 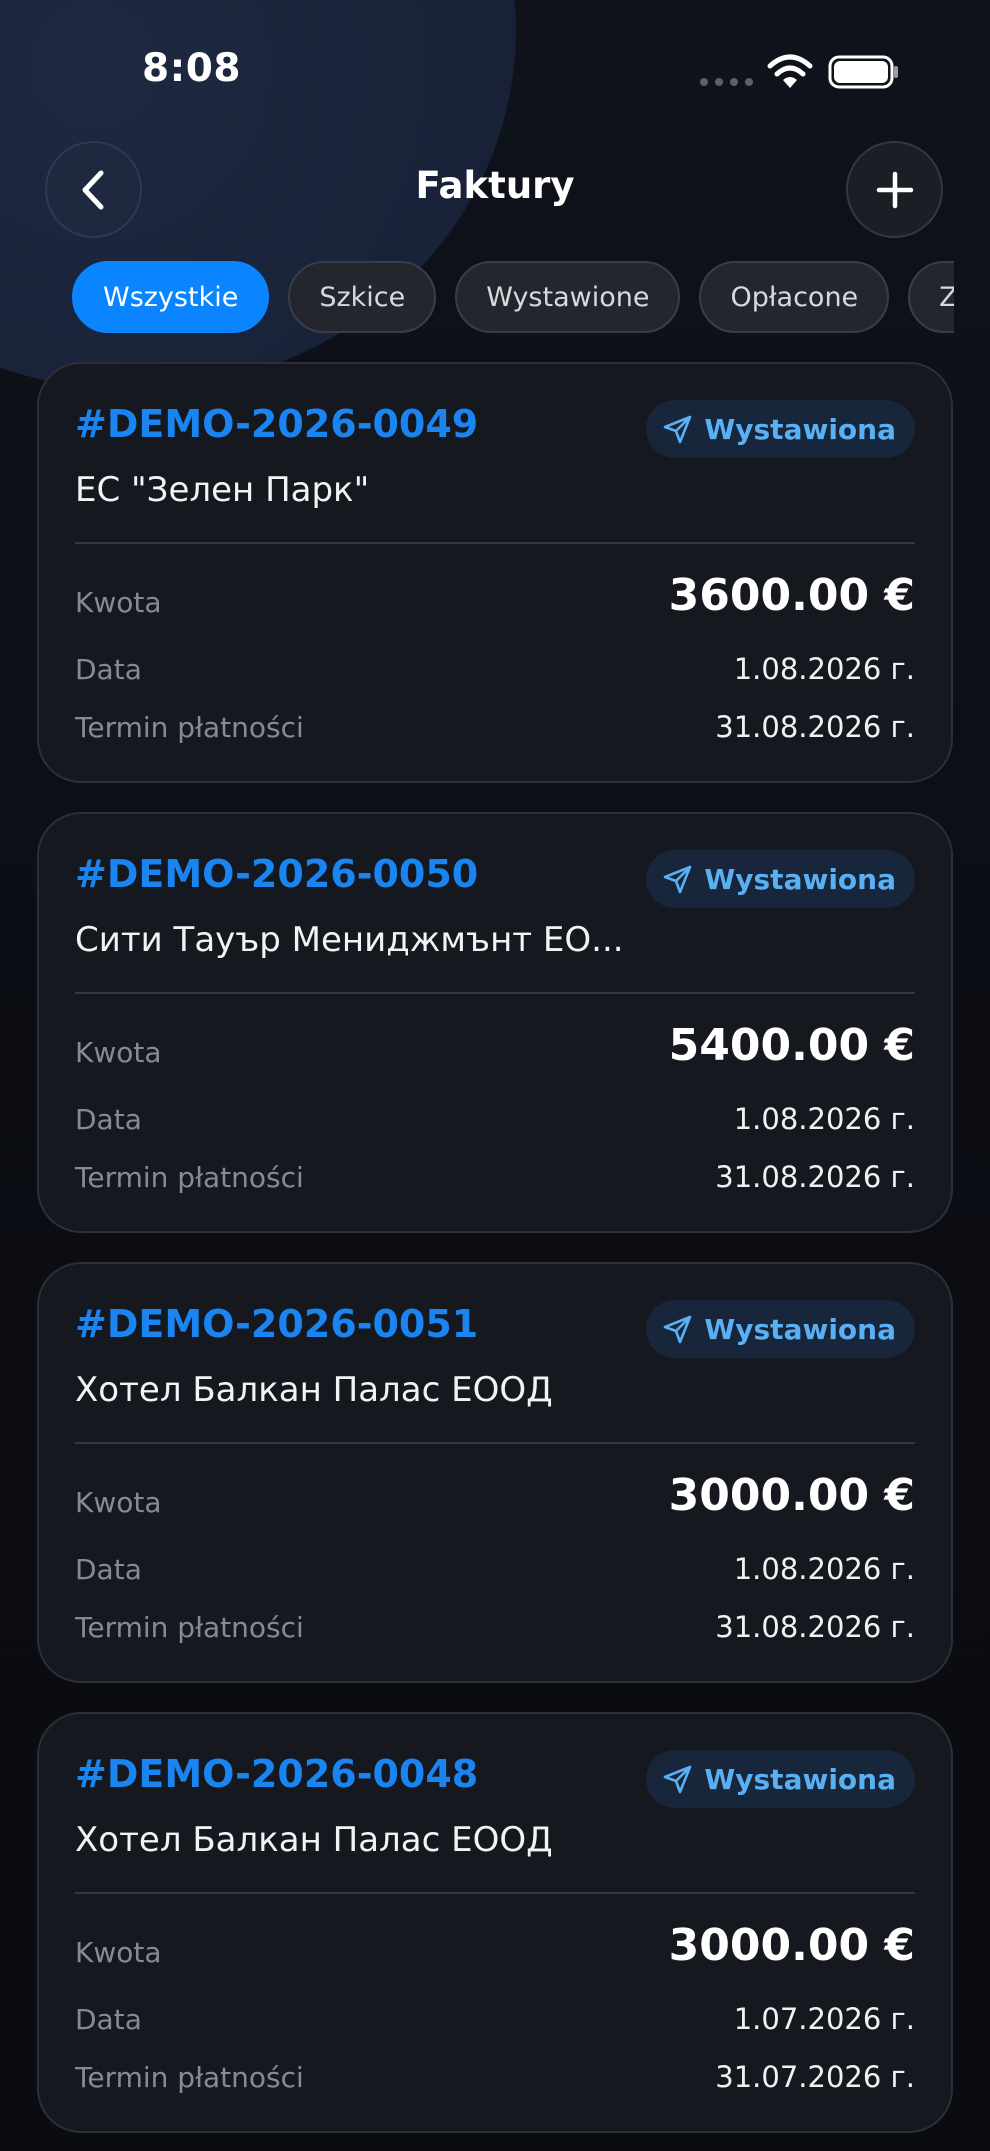 I want to click on invoice-number: #DEMO-2026-0049, so click(x=277, y=424).